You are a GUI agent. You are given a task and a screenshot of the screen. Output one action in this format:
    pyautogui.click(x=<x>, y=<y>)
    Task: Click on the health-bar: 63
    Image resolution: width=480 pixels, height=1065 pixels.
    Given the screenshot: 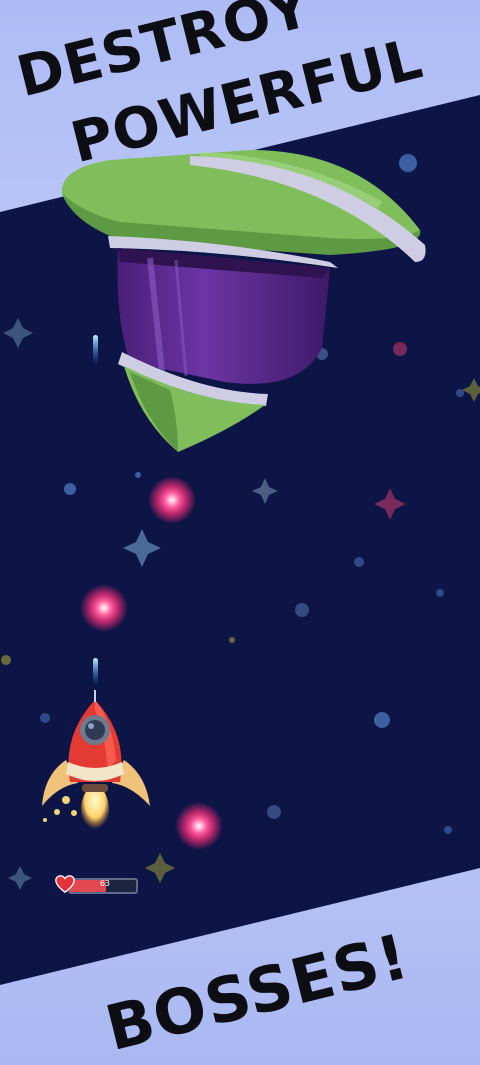 What is the action you would take?
    pyautogui.click(x=96, y=884)
    